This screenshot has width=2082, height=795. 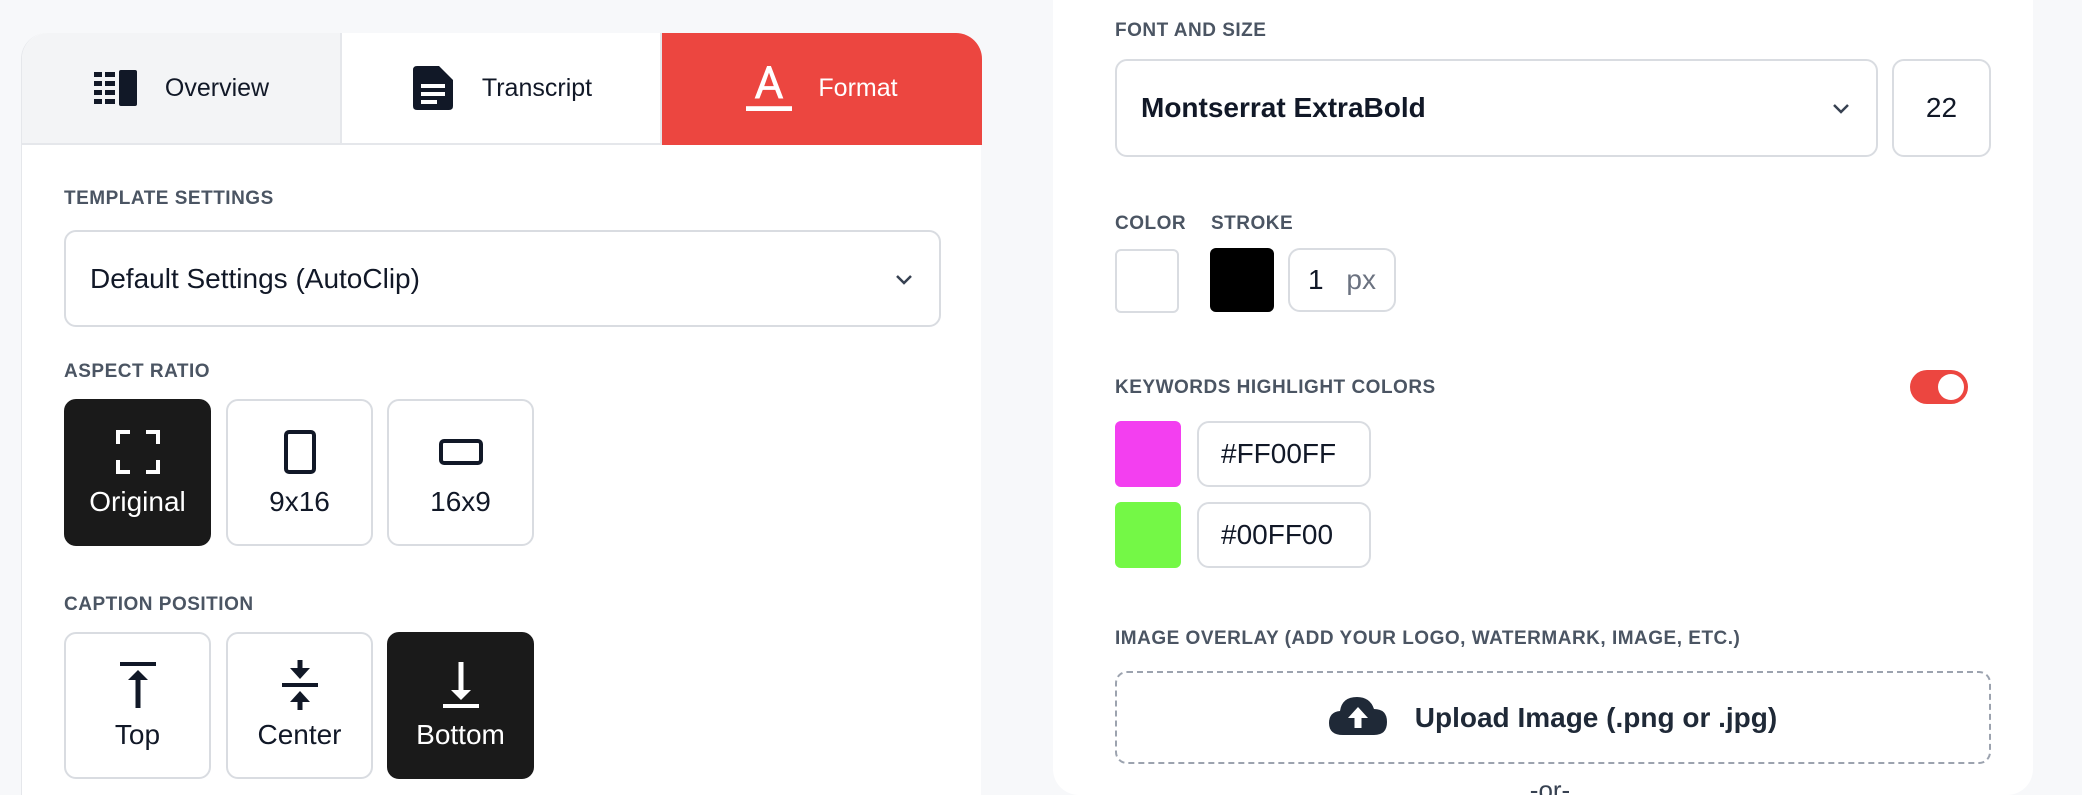 What do you see at coordinates (1496, 108) in the screenshot?
I see `font-family-select: Montserrat ExtraBold` at bounding box center [1496, 108].